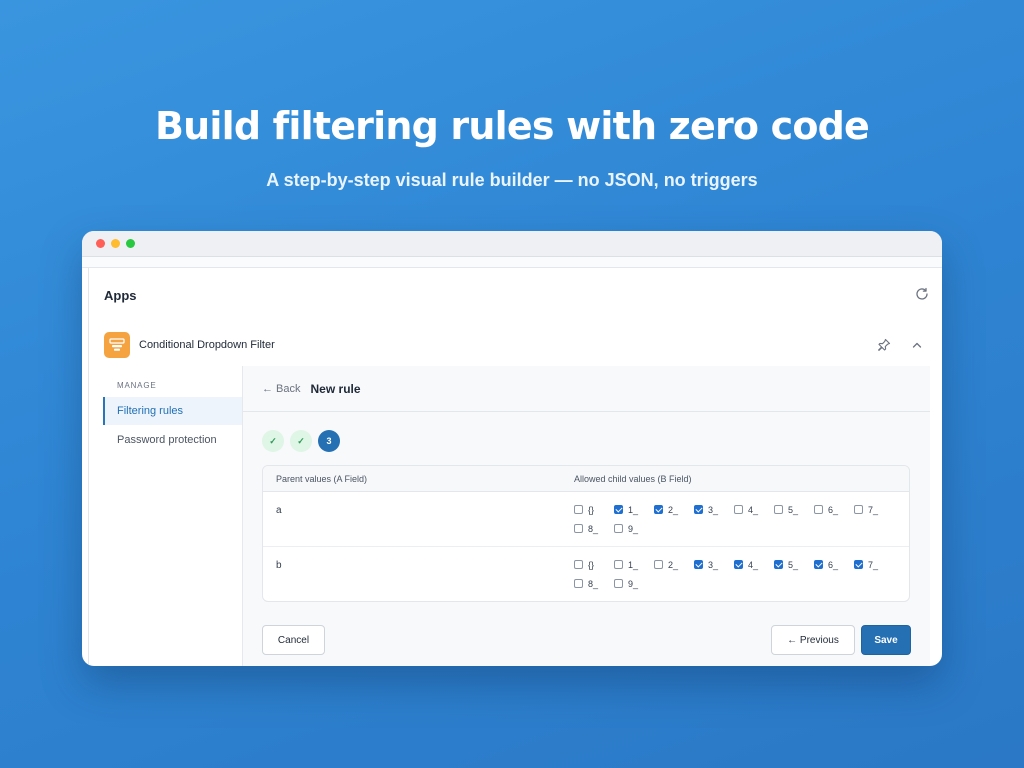 Image resolution: width=1024 pixels, height=768 pixels. Describe the element at coordinates (279, 510) in the screenshot. I see `parent-value: a` at that location.